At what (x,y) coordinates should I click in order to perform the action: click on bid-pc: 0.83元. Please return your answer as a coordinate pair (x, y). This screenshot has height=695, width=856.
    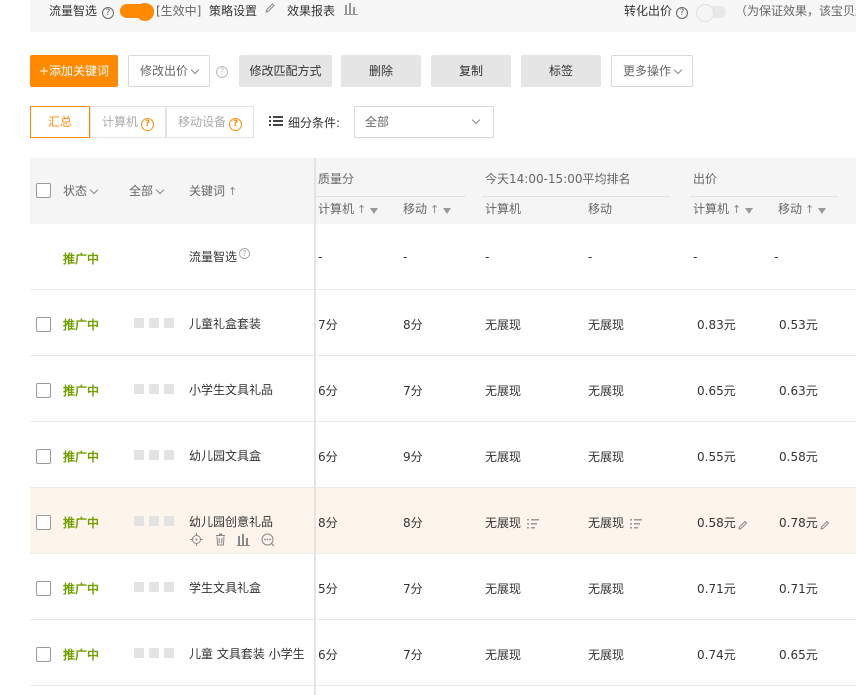
    Looking at the image, I should click on (716, 325).